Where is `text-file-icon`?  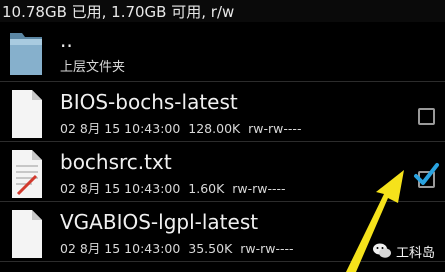
text-file-icon is located at coordinates (27, 174).